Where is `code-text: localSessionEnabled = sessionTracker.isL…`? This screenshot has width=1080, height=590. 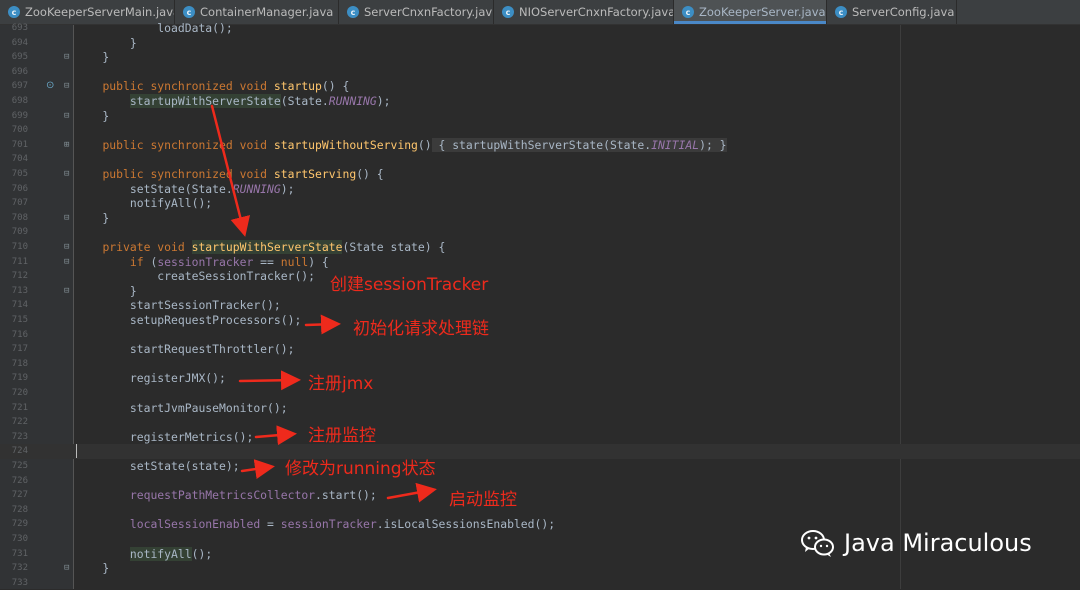 code-text: localSessionEnabled = sessionTracker.isL… is located at coordinates (342, 524).